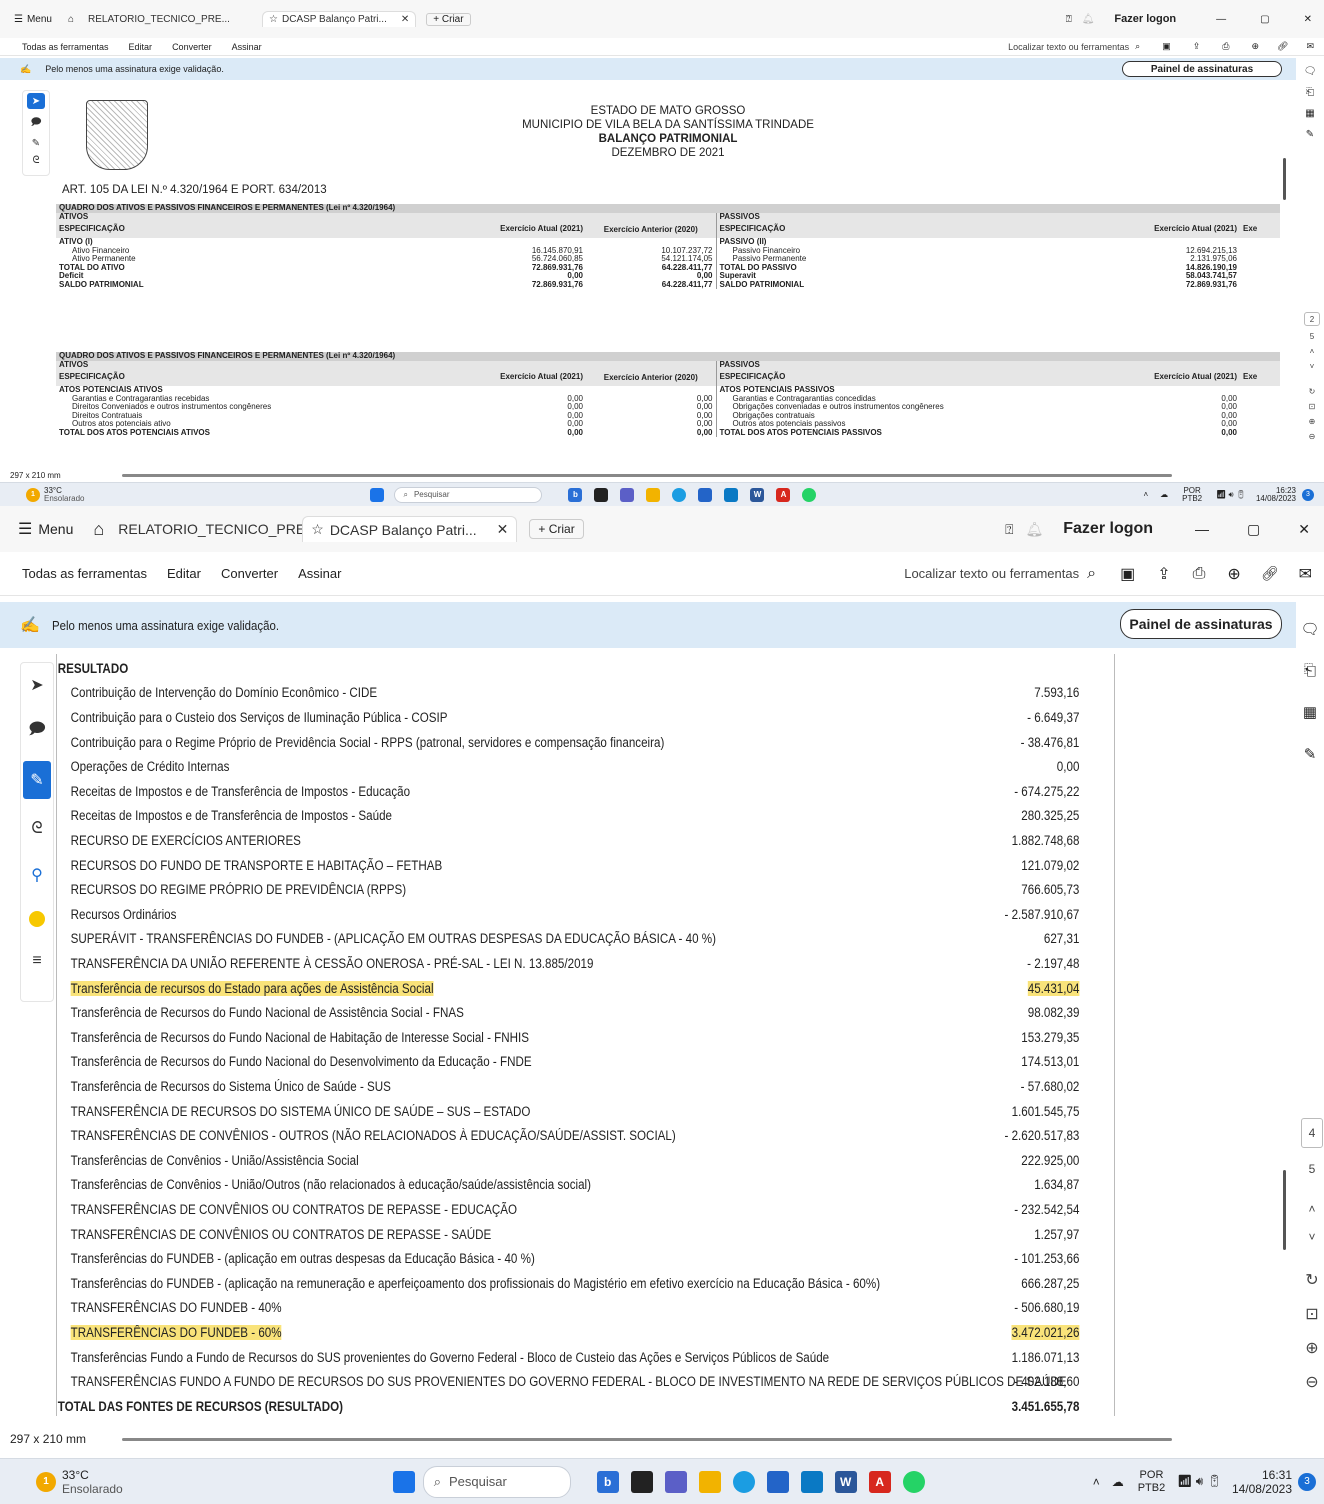 The height and width of the screenshot is (1504, 1324). Describe the element at coordinates (950, 865) in the screenshot. I see `result-value: 121.079,02` at that location.